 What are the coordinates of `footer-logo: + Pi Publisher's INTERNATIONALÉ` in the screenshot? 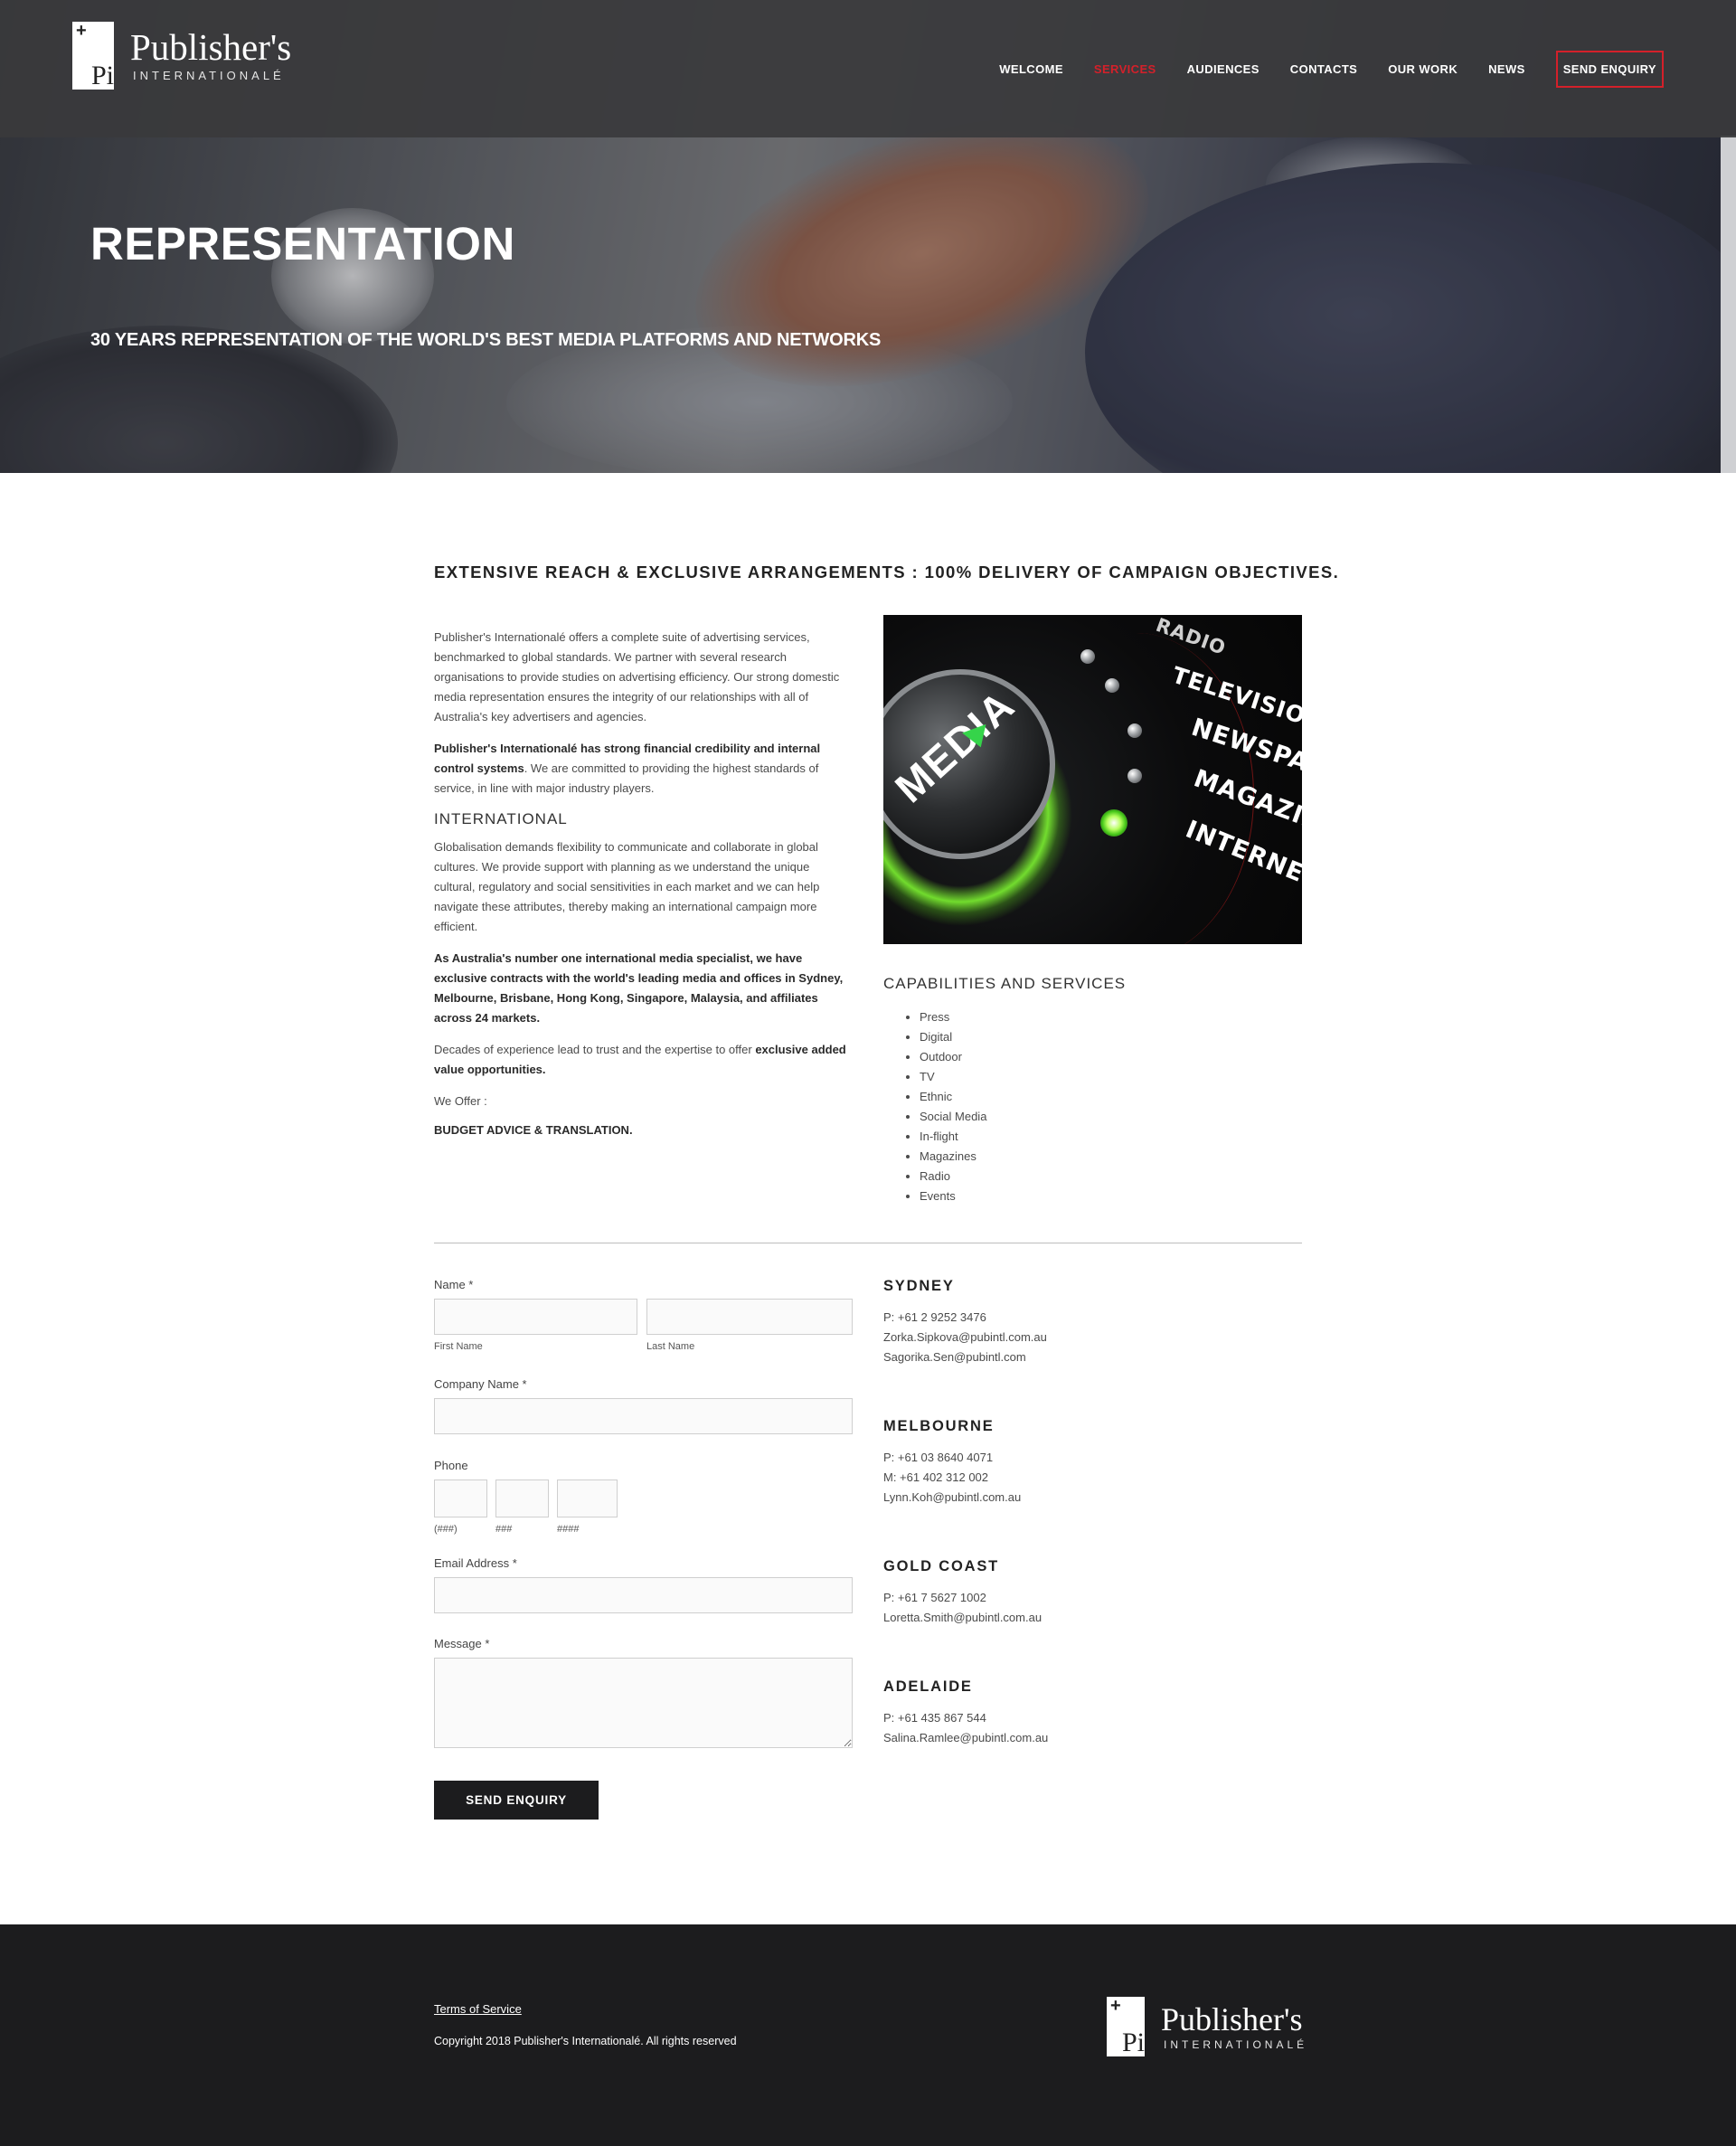 It's located at (1207, 2027).